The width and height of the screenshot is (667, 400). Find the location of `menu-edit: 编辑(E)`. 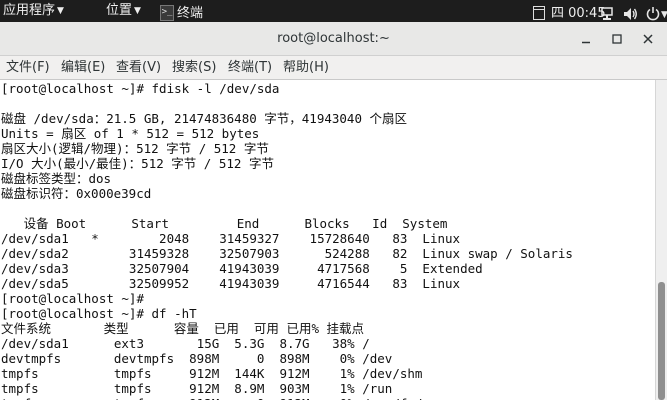

menu-edit: 编辑(E) is located at coordinates (83, 68).